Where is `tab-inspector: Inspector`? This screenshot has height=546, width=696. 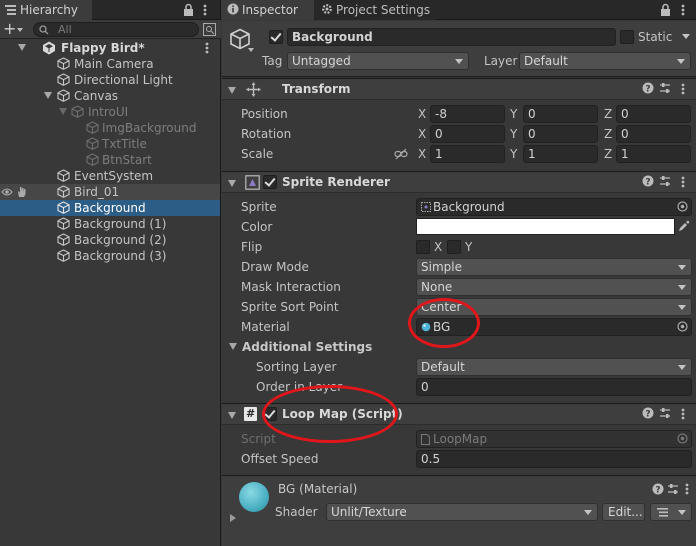
tab-inspector: Inspector is located at coordinates (268, 10).